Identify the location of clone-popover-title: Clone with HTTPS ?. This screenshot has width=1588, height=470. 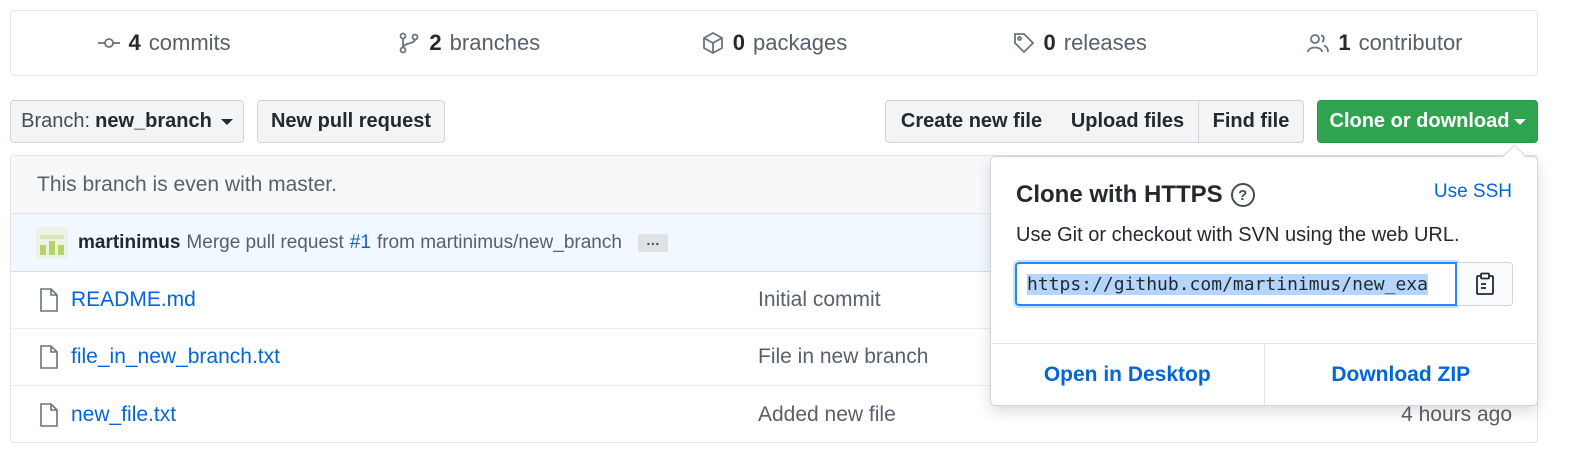
(1135, 195).